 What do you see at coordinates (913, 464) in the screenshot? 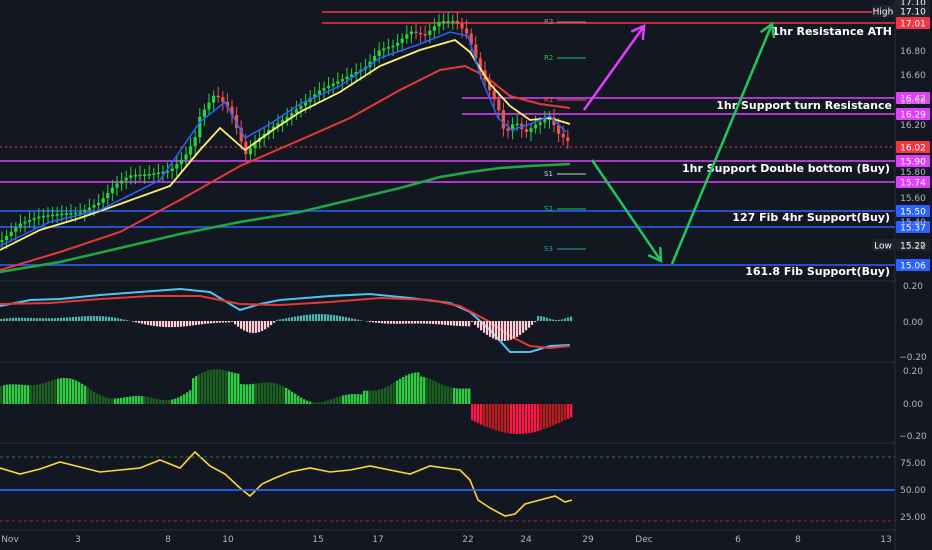
I see `oscillator-axis-tick: 75.00` at bounding box center [913, 464].